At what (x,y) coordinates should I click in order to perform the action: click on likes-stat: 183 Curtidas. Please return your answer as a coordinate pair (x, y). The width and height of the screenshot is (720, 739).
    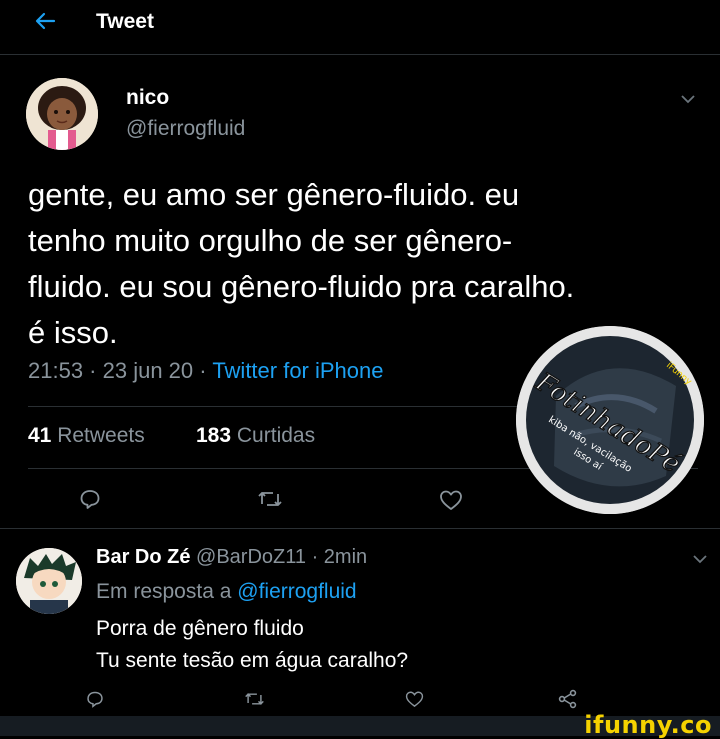
    Looking at the image, I should click on (255, 436).